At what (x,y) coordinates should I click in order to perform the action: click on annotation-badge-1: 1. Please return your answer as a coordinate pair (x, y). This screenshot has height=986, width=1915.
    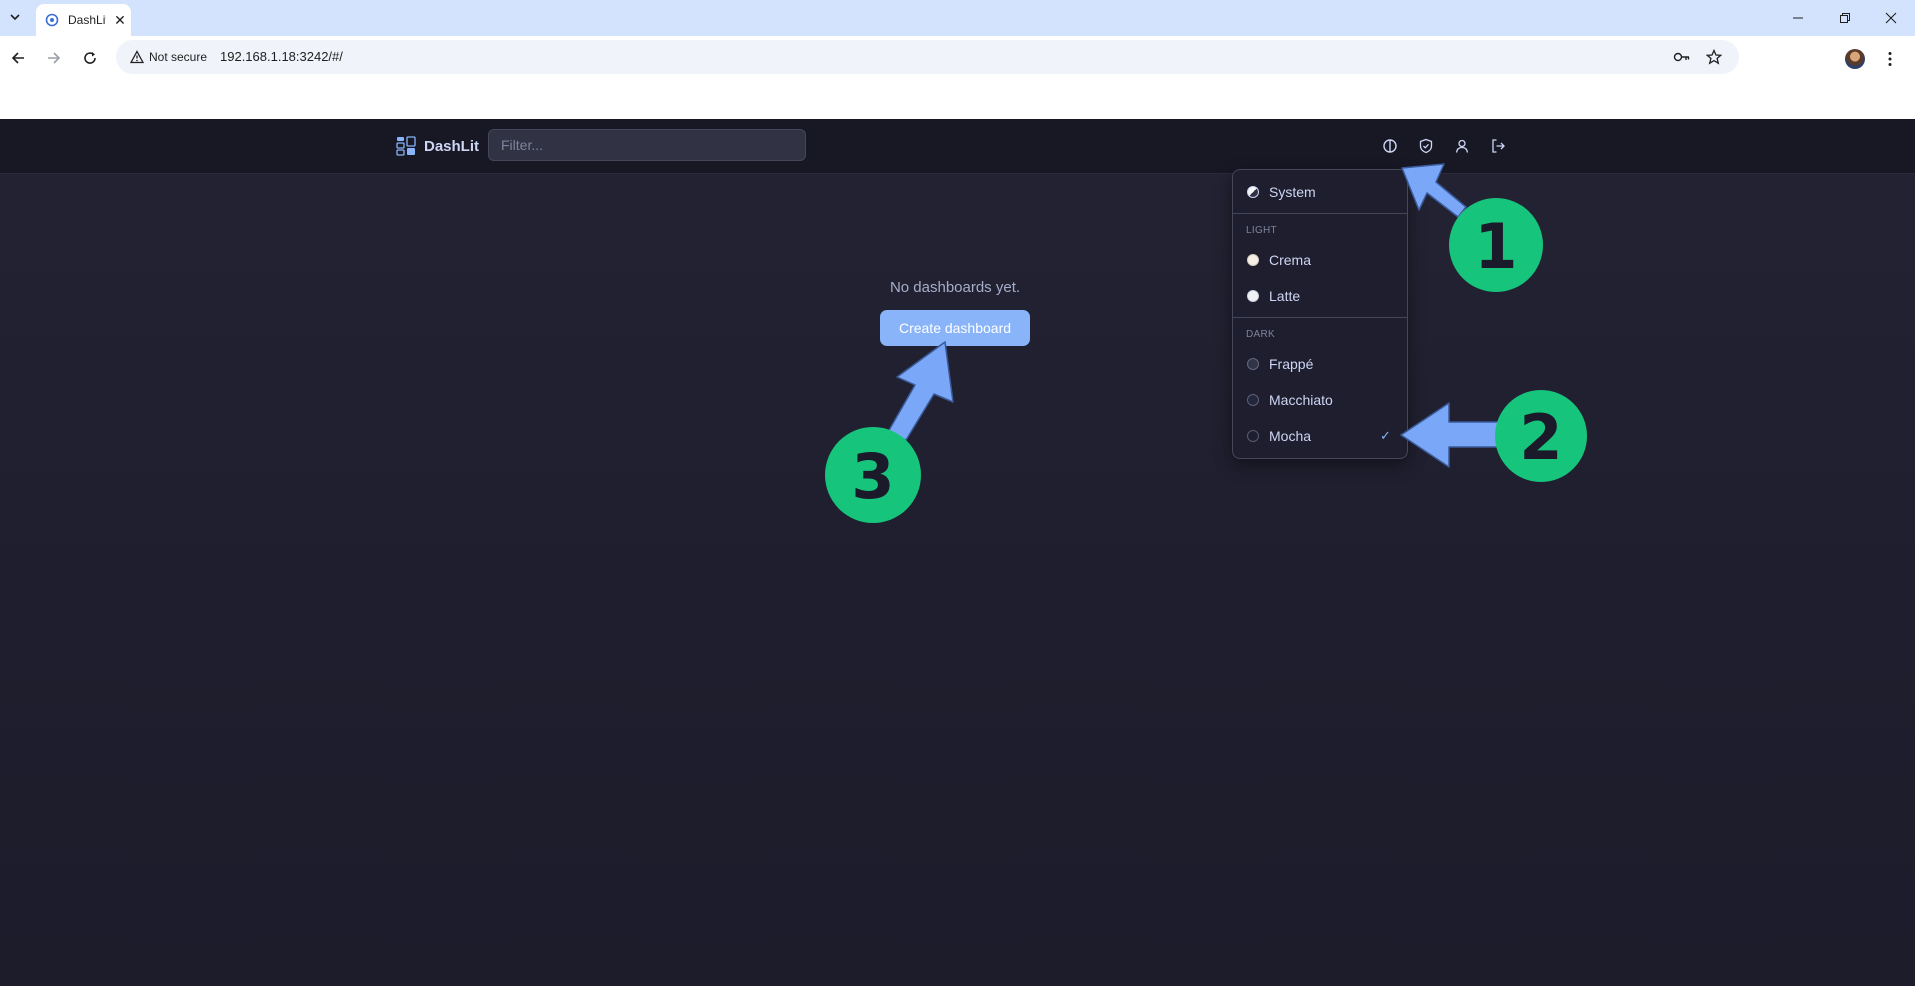
    Looking at the image, I should click on (1496, 245).